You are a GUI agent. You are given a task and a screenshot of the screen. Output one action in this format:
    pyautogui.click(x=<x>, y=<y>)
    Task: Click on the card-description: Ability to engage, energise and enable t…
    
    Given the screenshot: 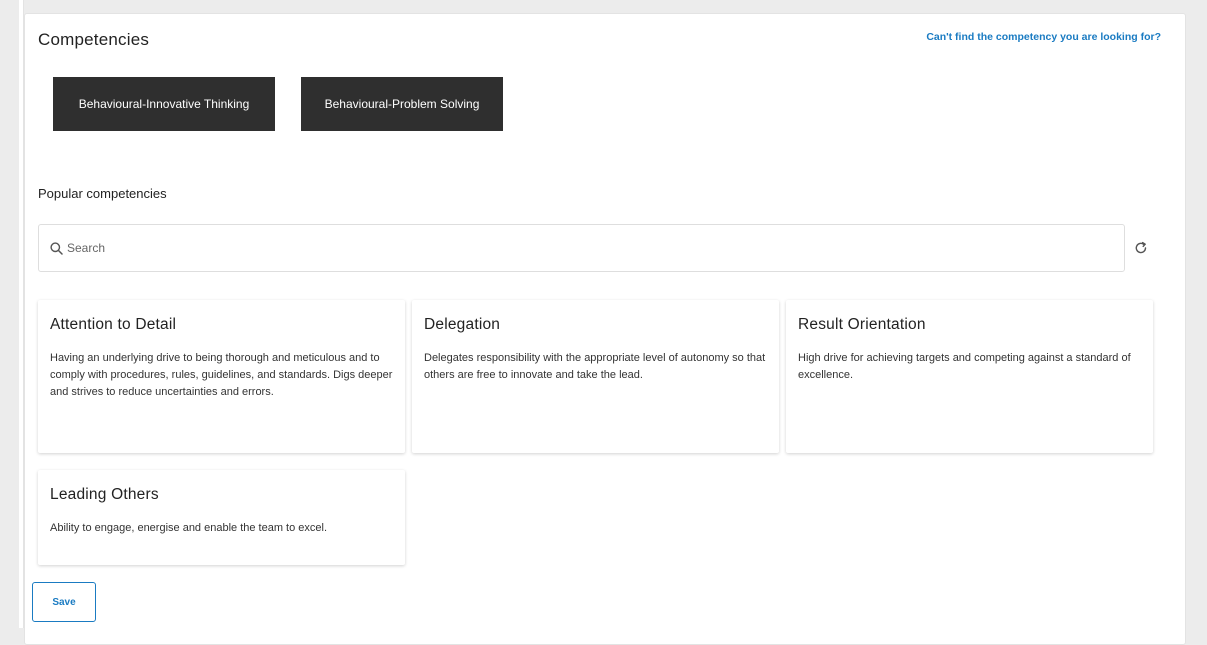 What is the action you would take?
    pyautogui.click(x=189, y=528)
    